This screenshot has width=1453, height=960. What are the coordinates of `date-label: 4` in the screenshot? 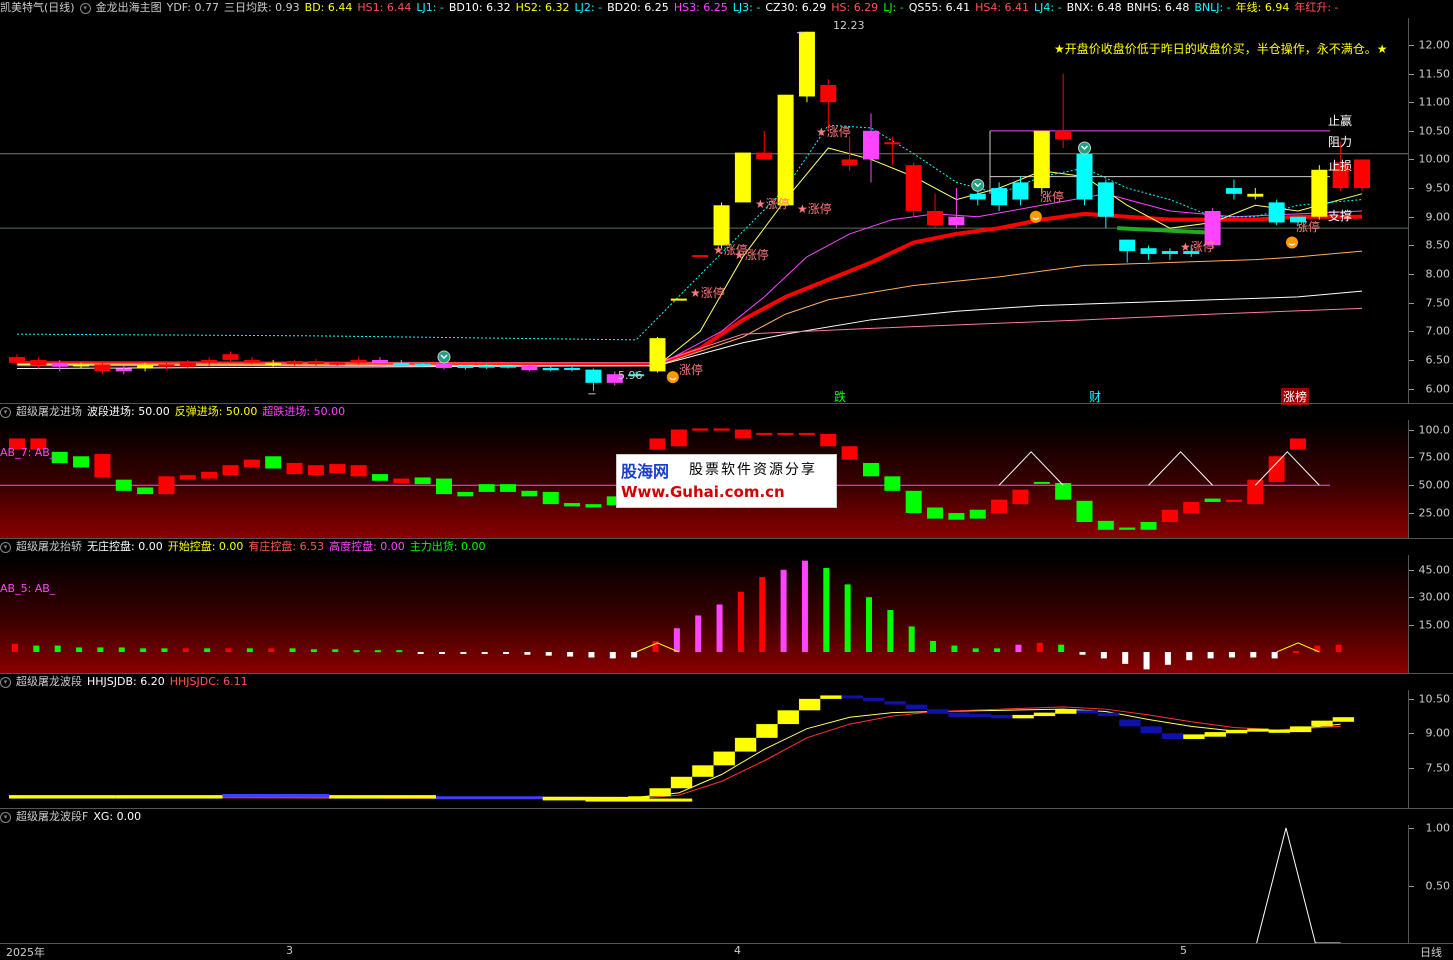 It's located at (737, 950).